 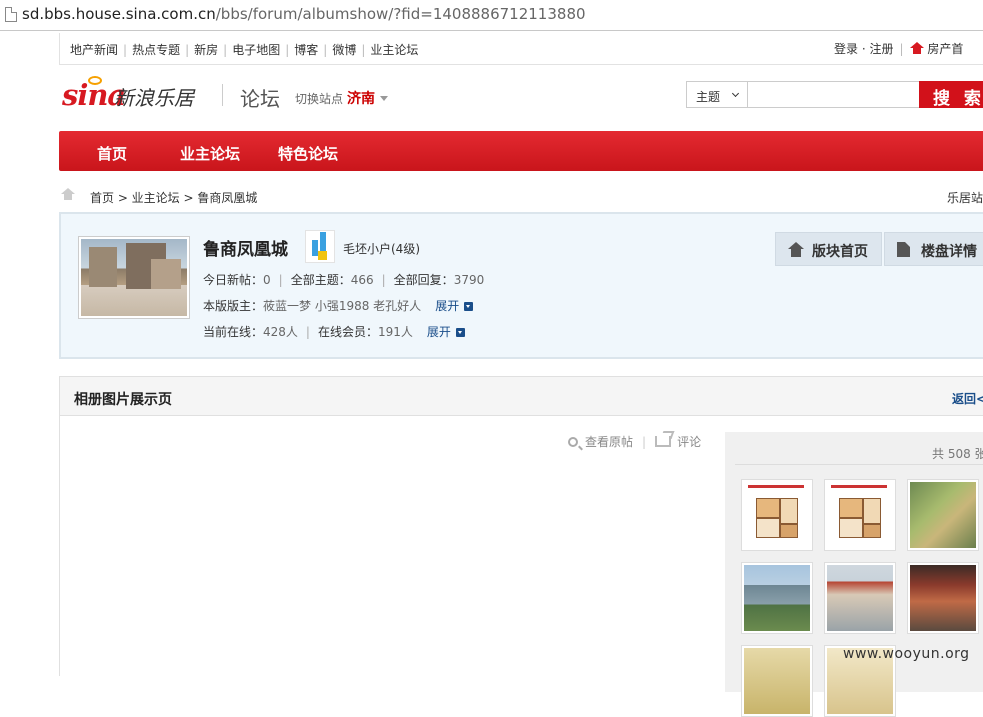 What do you see at coordinates (678, 442) in the screenshot?
I see `comment-link: 评论` at bounding box center [678, 442].